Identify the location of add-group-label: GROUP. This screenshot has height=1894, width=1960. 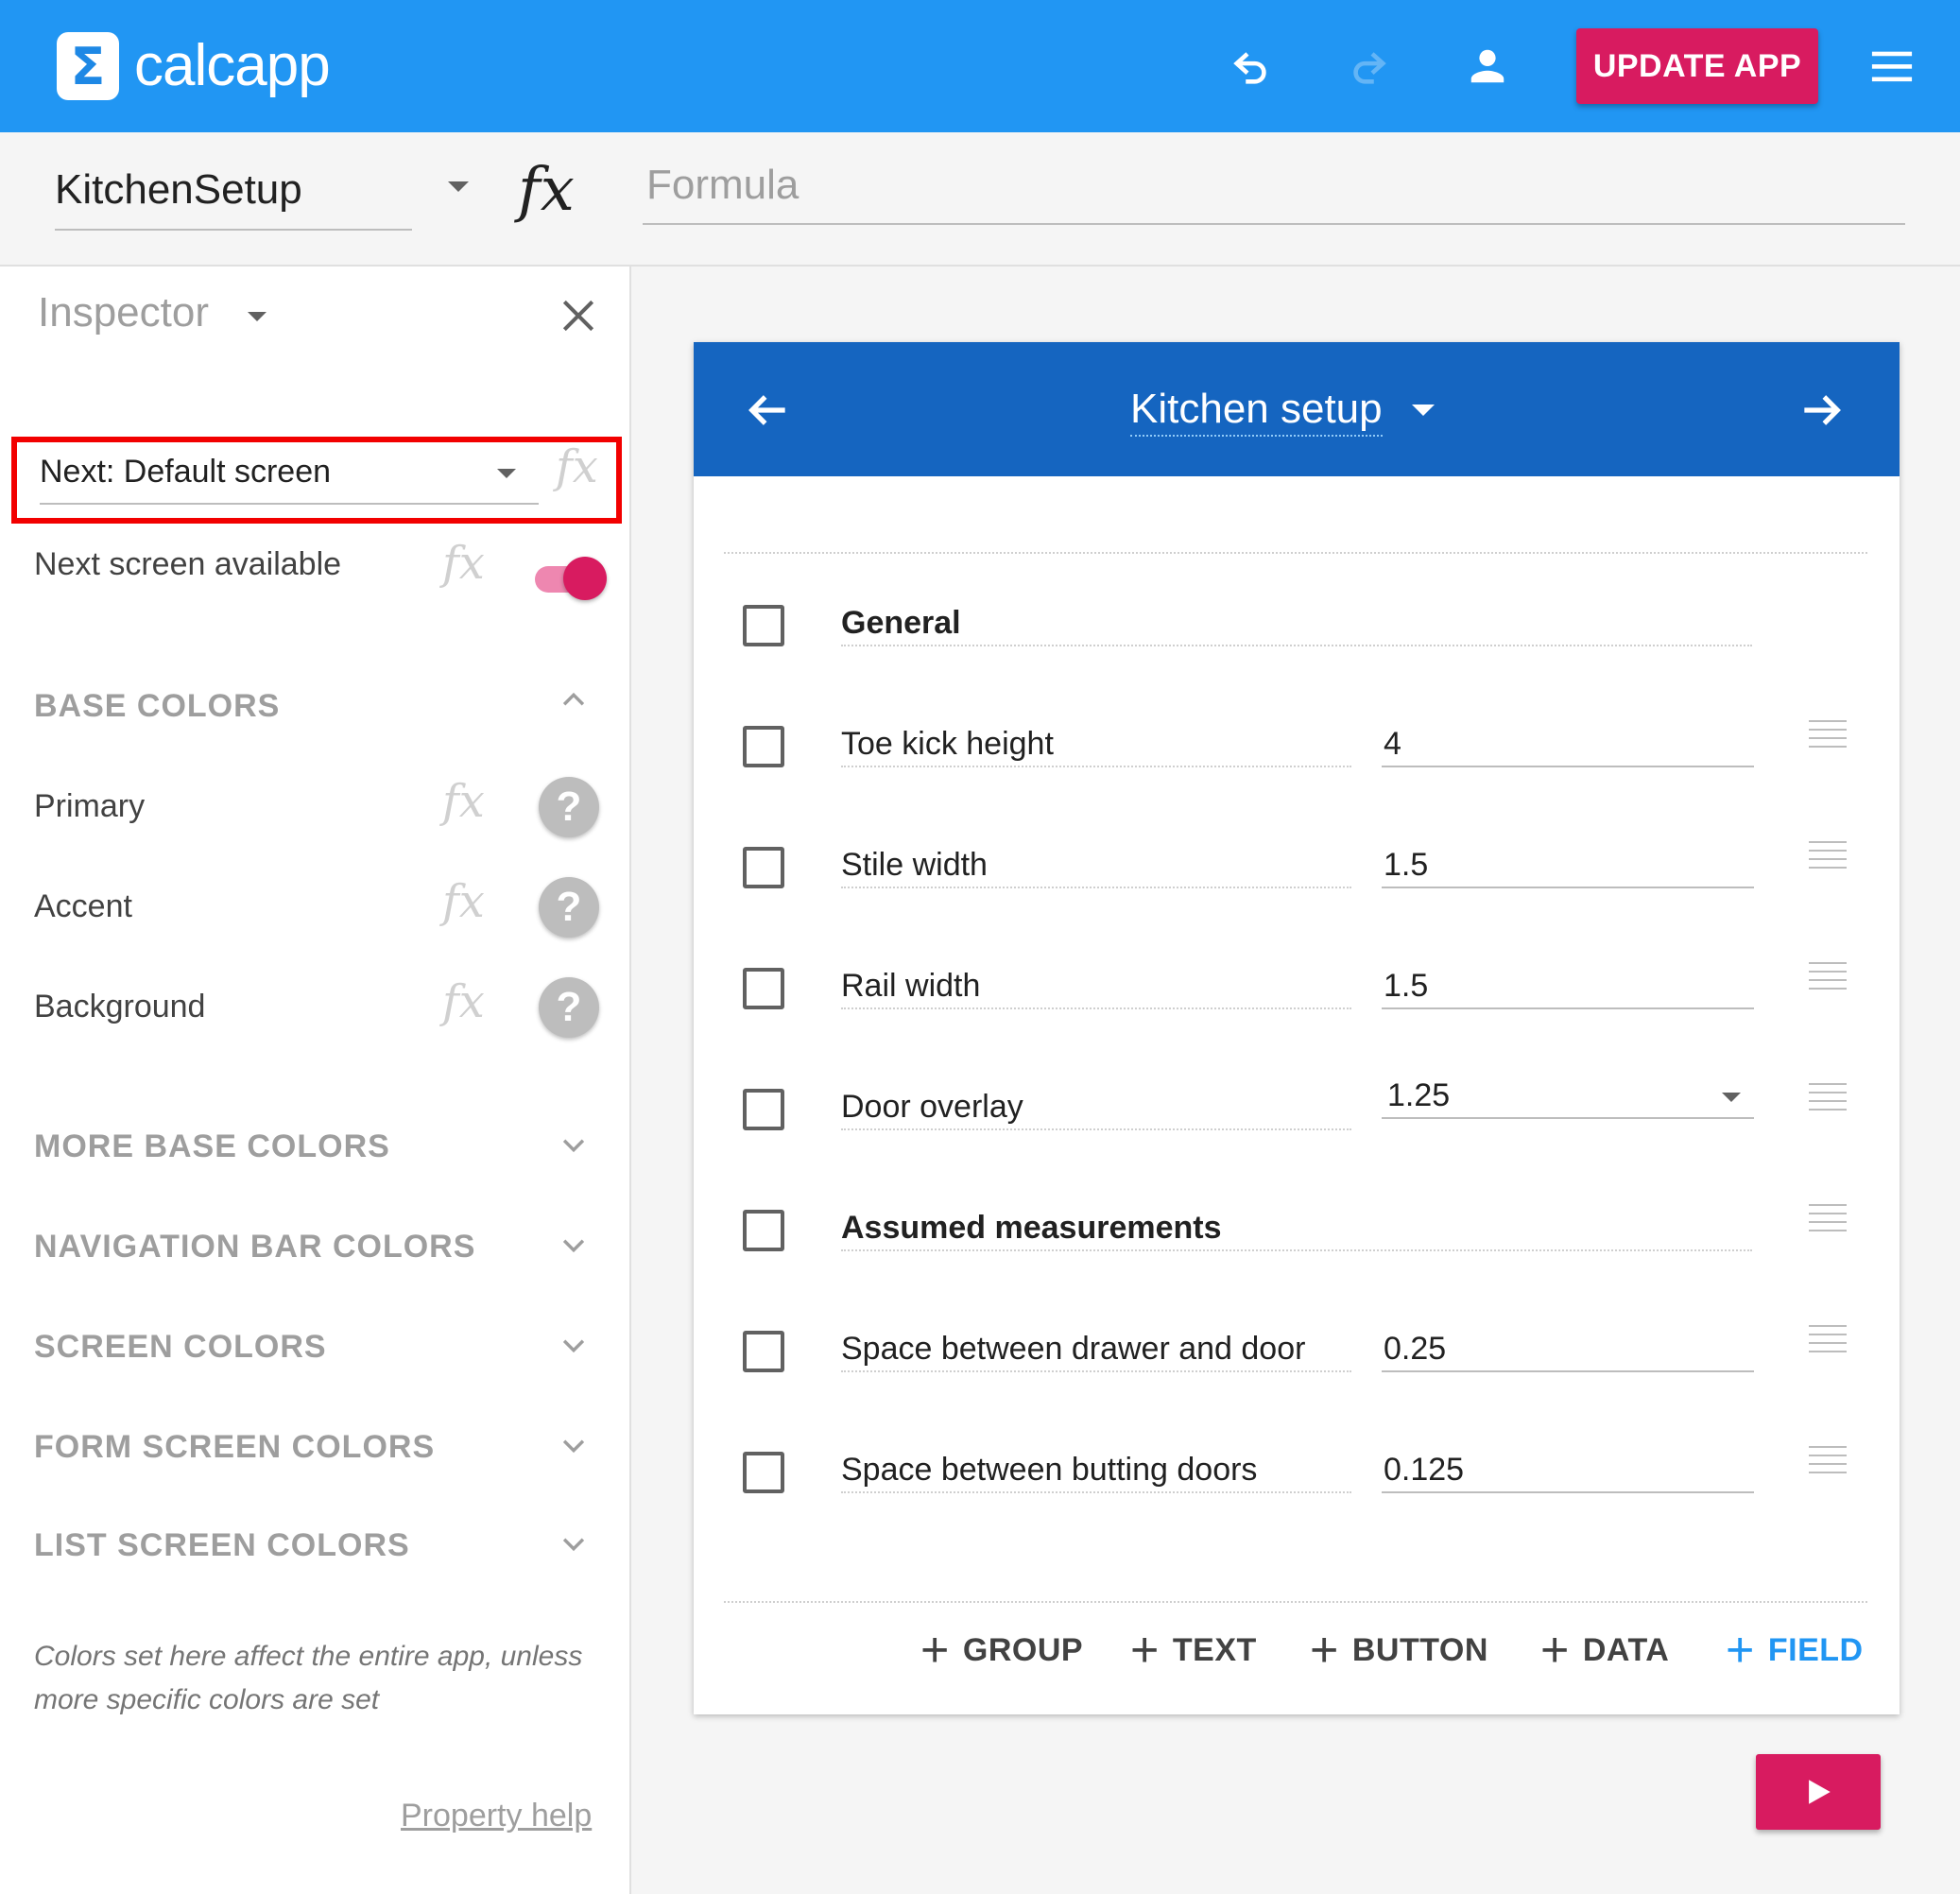
(1023, 1649).